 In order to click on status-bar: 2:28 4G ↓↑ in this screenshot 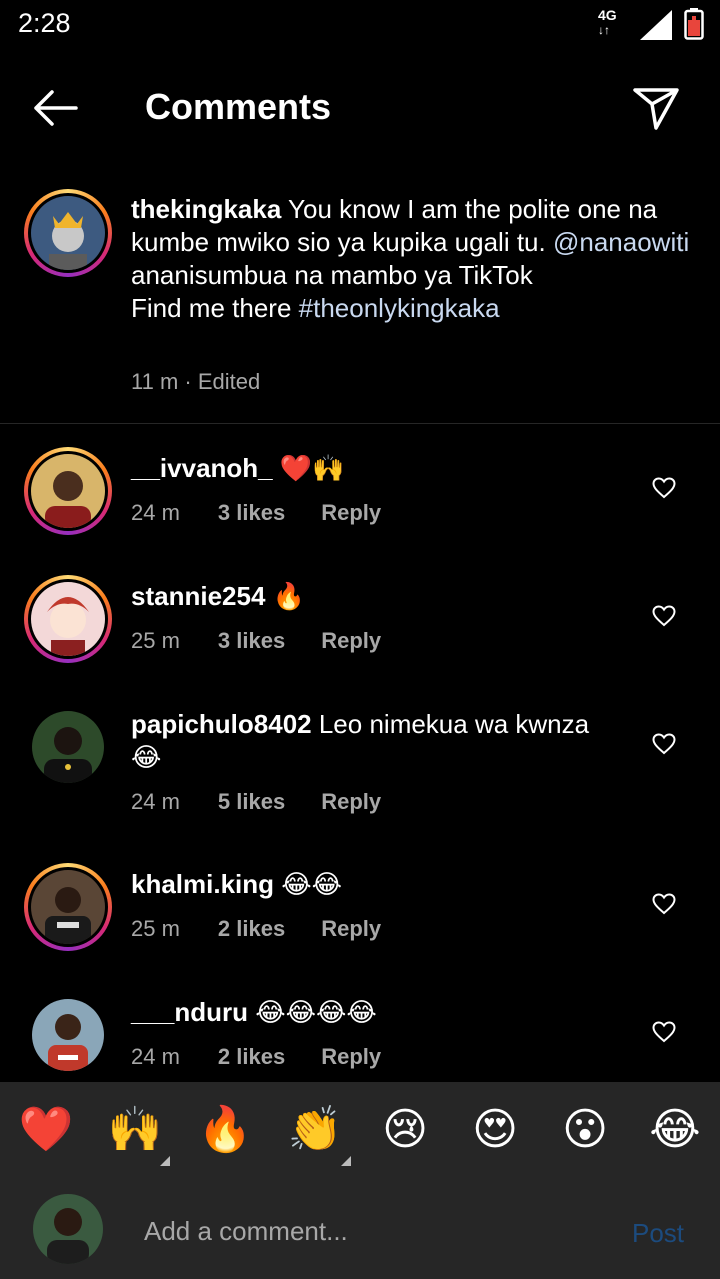, I will do `click(360, 24)`.